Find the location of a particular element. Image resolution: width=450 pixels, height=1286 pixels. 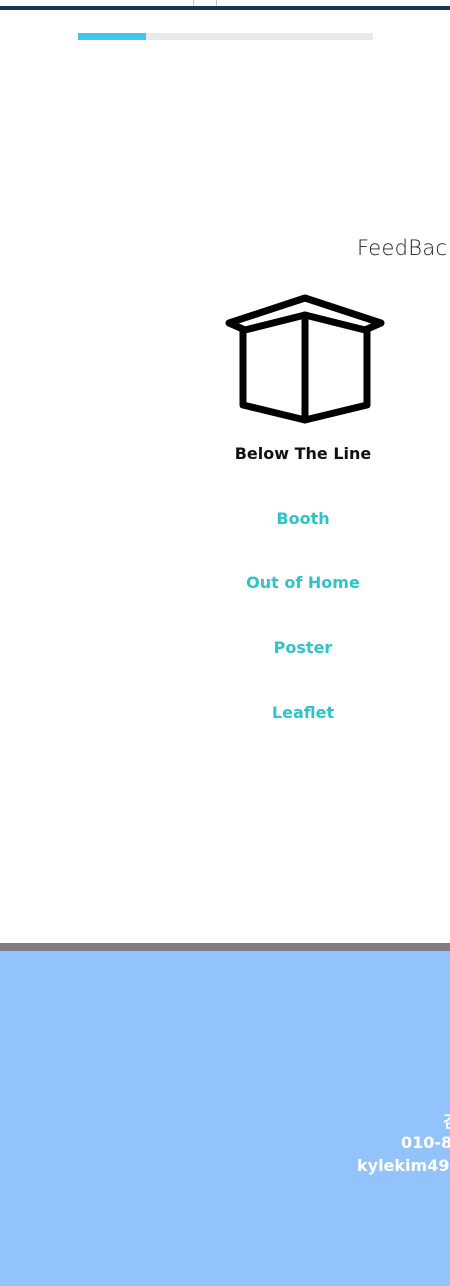

feedback-link: FeedBack is located at coordinates (403, 248).